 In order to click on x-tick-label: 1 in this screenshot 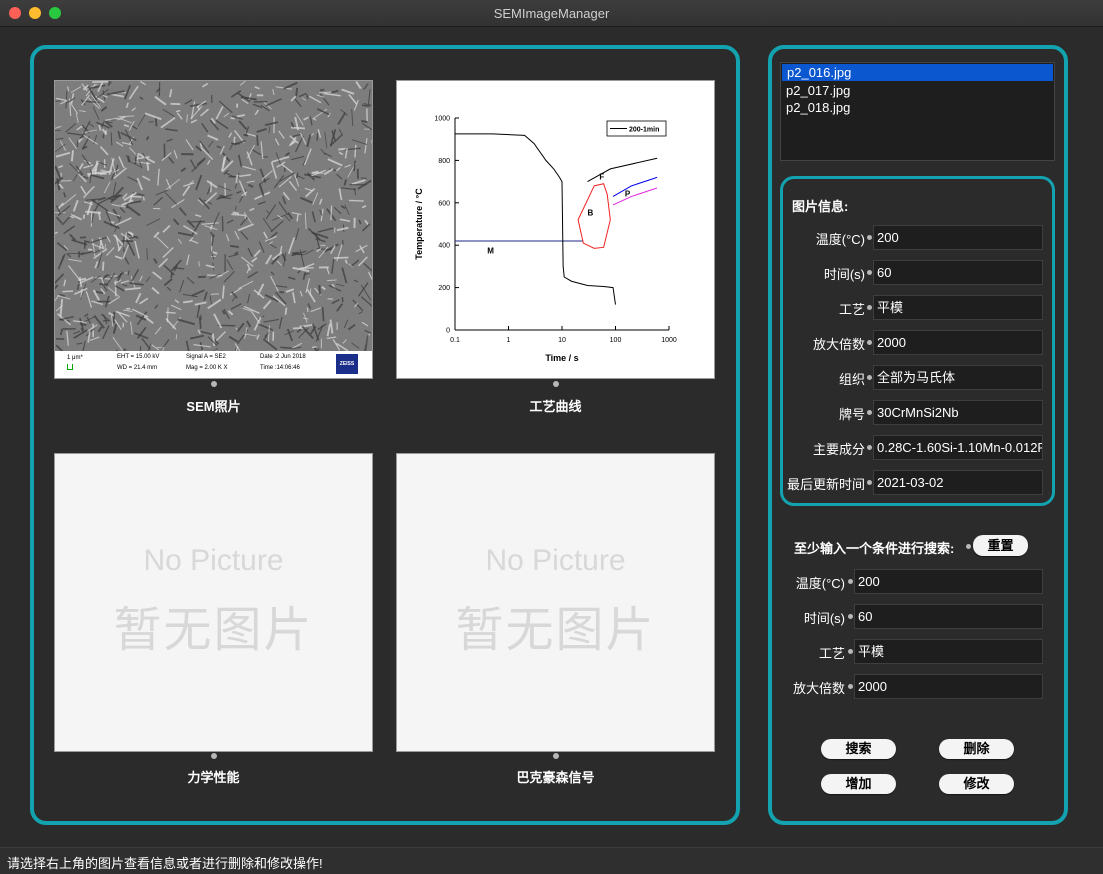, I will do `click(509, 340)`.